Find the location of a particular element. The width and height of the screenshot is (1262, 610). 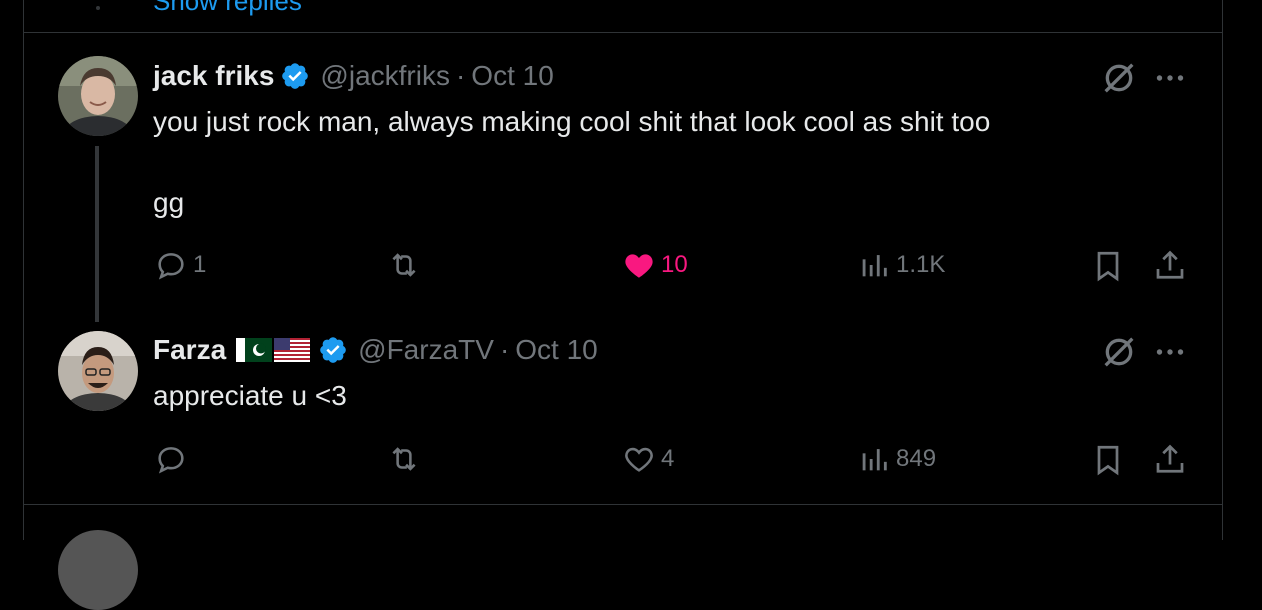

views-button: 849 is located at coordinates (896, 459).